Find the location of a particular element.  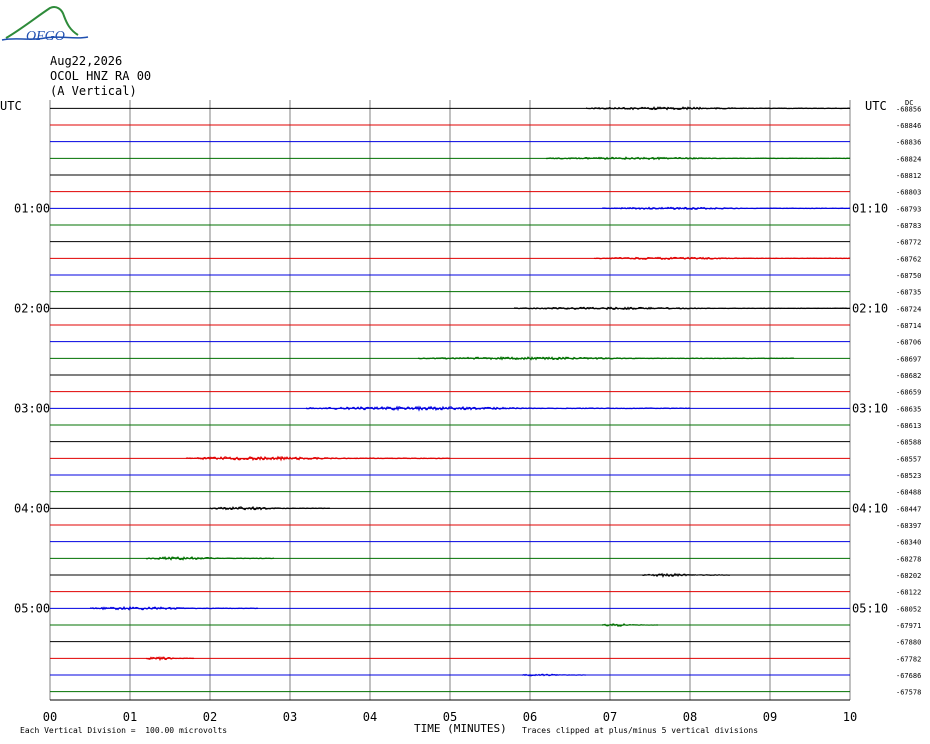

right-dc-value: -68724 is located at coordinates (908, 309).